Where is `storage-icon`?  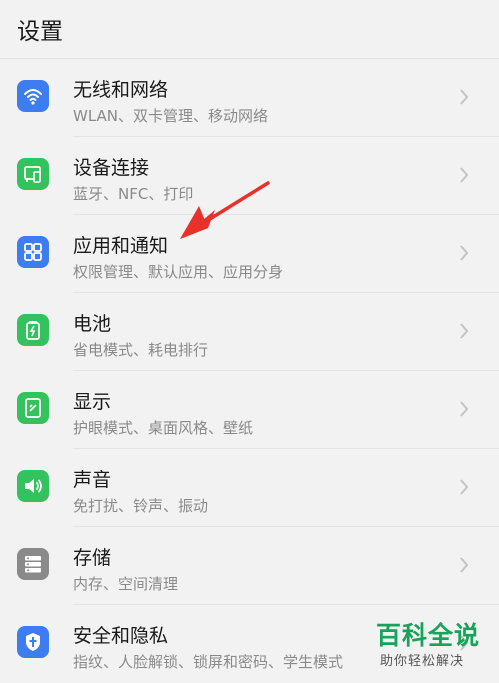 storage-icon is located at coordinates (33, 564).